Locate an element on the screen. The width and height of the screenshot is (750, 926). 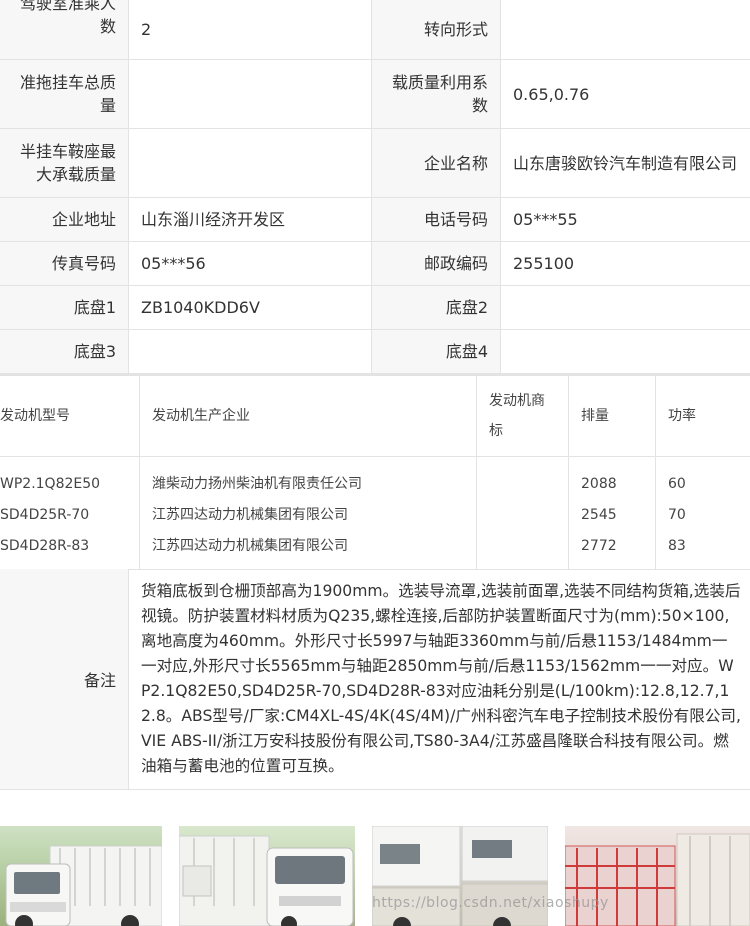
spec-value: 0.65,0.76 is located at coordinates (625, 94).